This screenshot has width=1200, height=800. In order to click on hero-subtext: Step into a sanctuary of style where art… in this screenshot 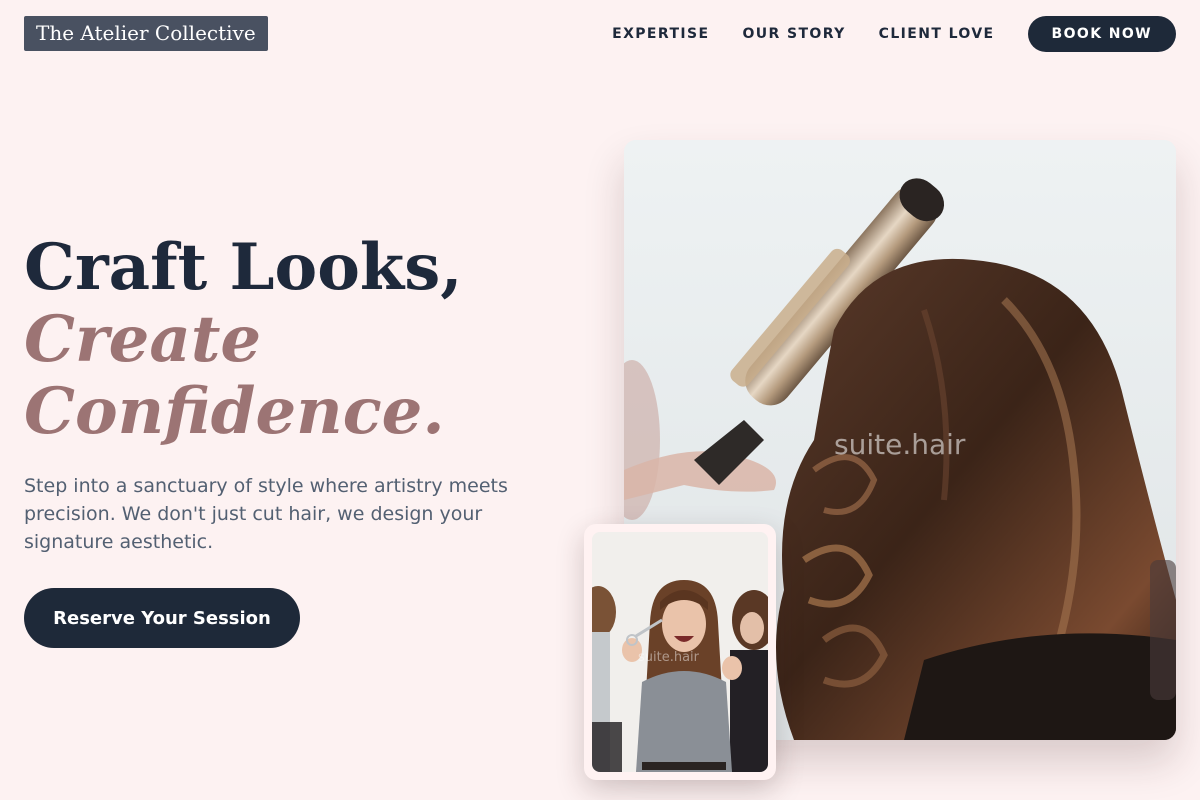, I will do `click(266, 514)`.